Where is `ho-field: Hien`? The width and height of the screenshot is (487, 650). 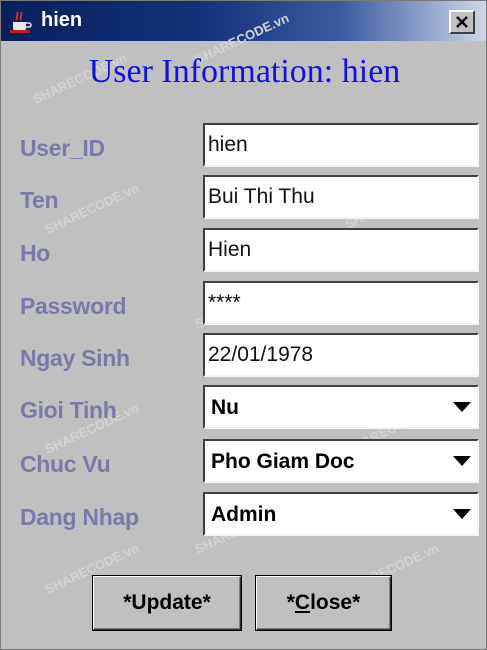 ho-field: Hien is located at coordinates (341, 250).